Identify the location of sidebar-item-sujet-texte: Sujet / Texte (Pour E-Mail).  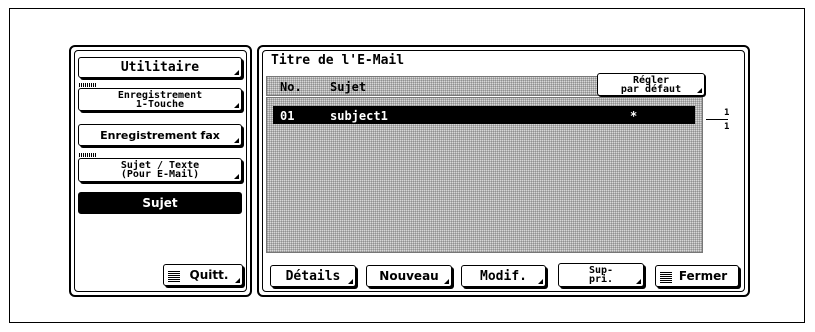
(160, 167).